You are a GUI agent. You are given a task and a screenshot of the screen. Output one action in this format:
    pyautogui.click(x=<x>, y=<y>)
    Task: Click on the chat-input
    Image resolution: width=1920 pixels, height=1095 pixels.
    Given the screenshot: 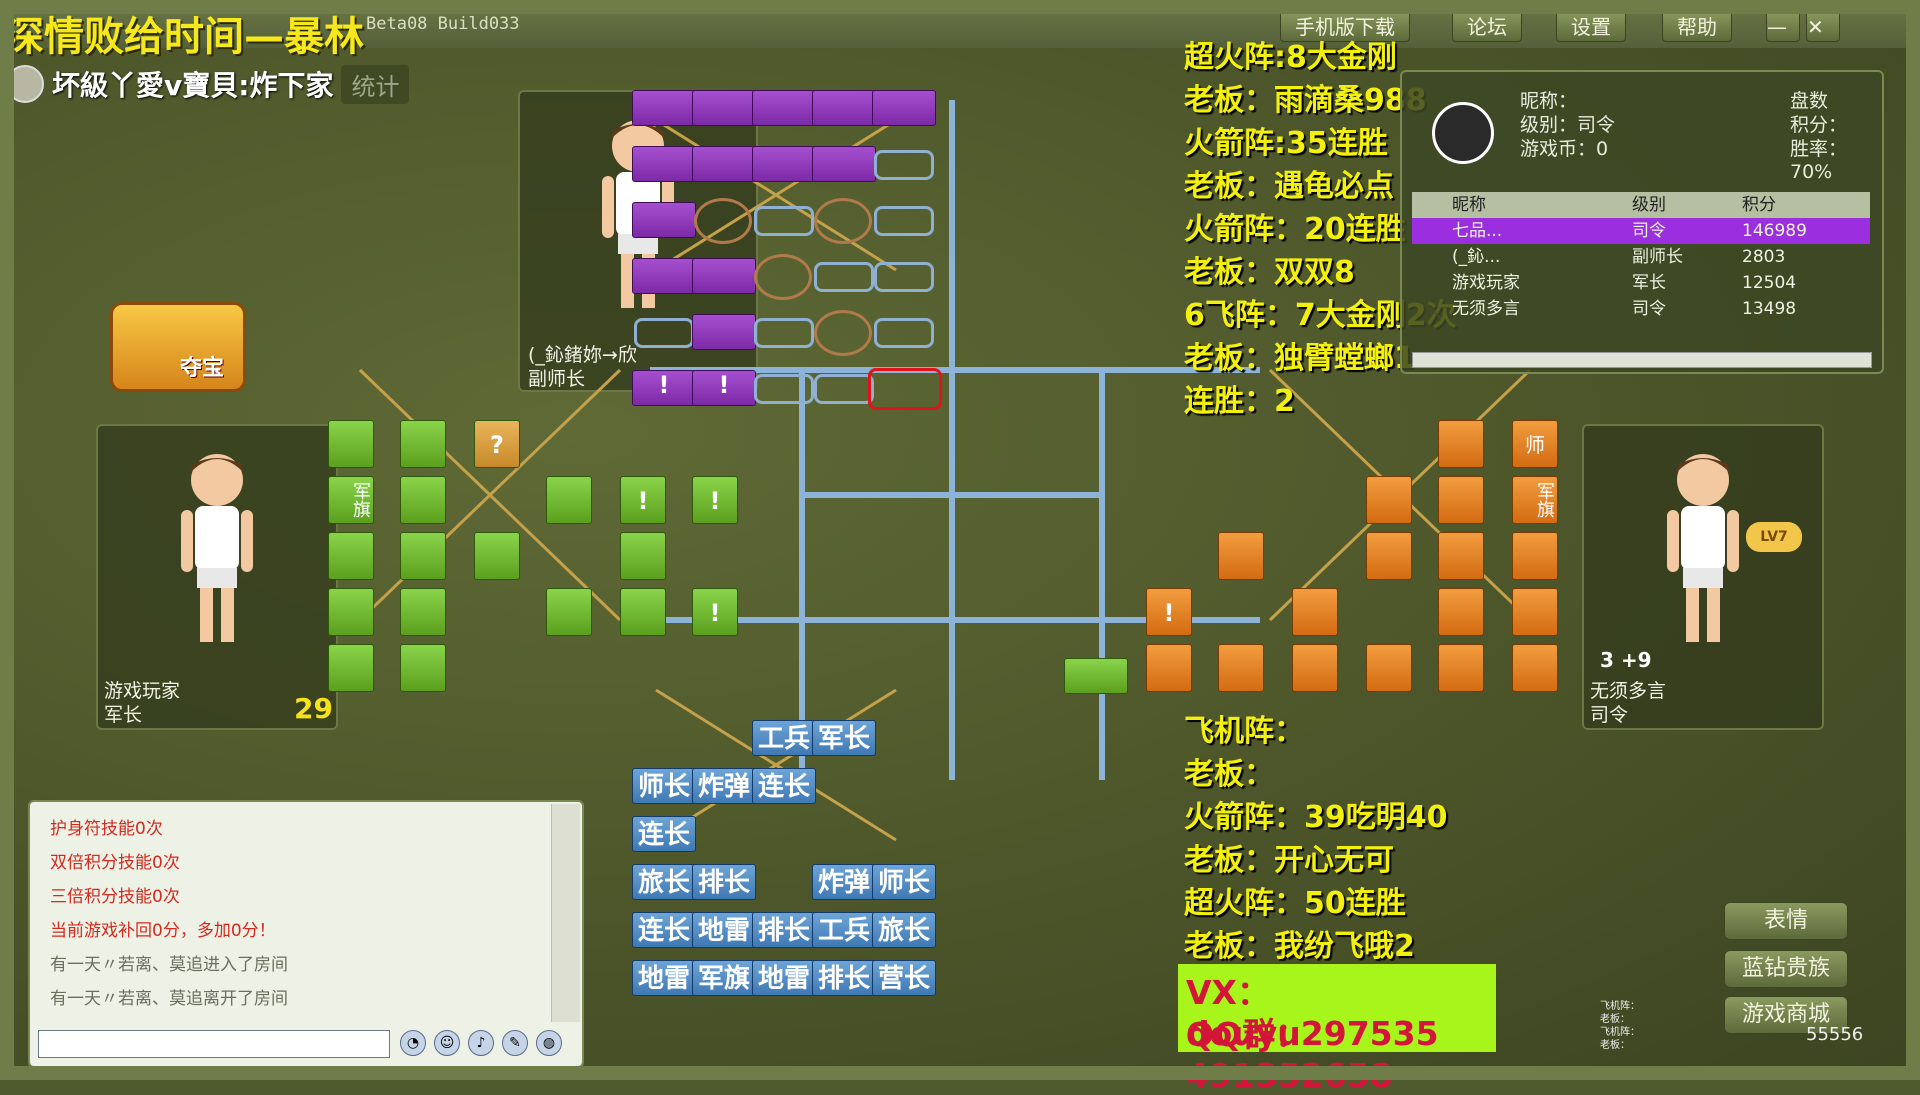 What is the action you would take?
    pyautogui.click(x=214, y=1044)
    